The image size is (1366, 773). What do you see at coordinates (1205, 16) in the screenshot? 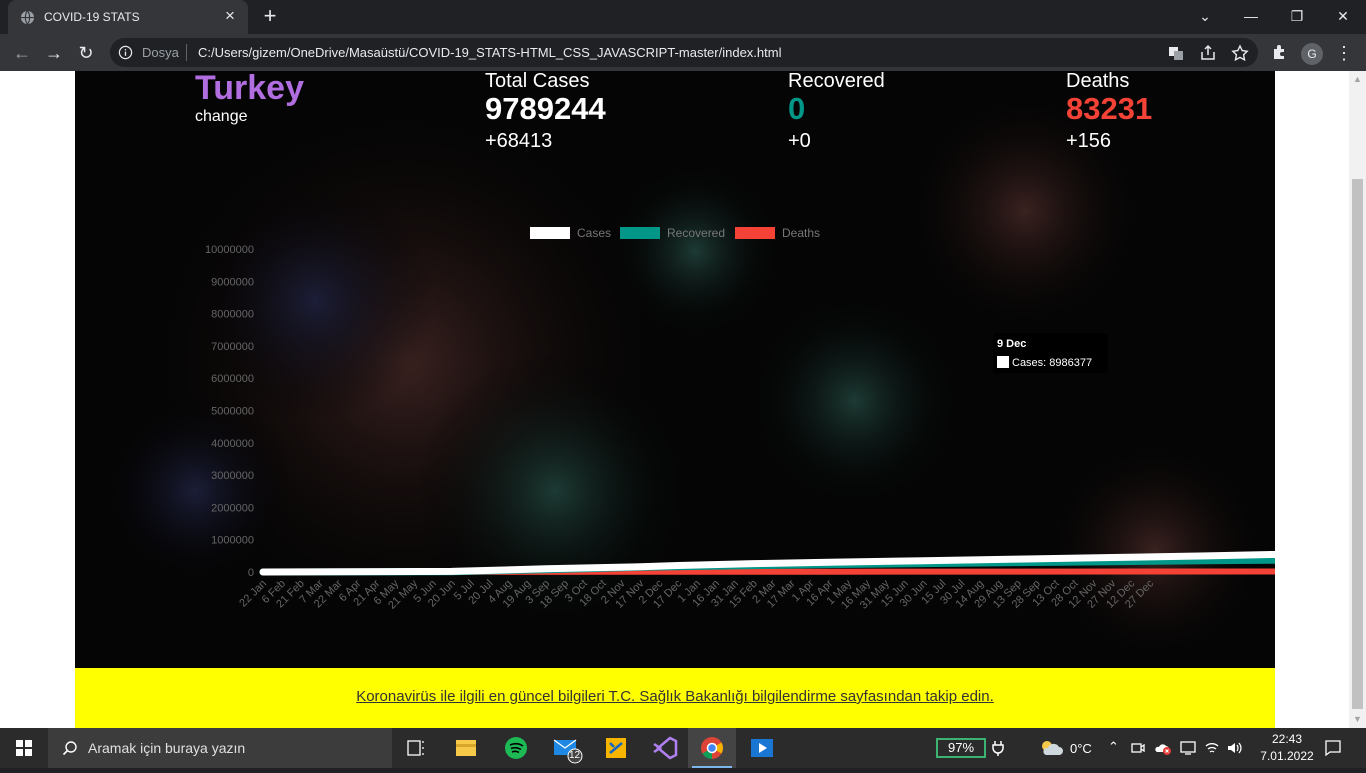
I see `tab-search-icon: ⌄` at bounding box center [1205, 16].